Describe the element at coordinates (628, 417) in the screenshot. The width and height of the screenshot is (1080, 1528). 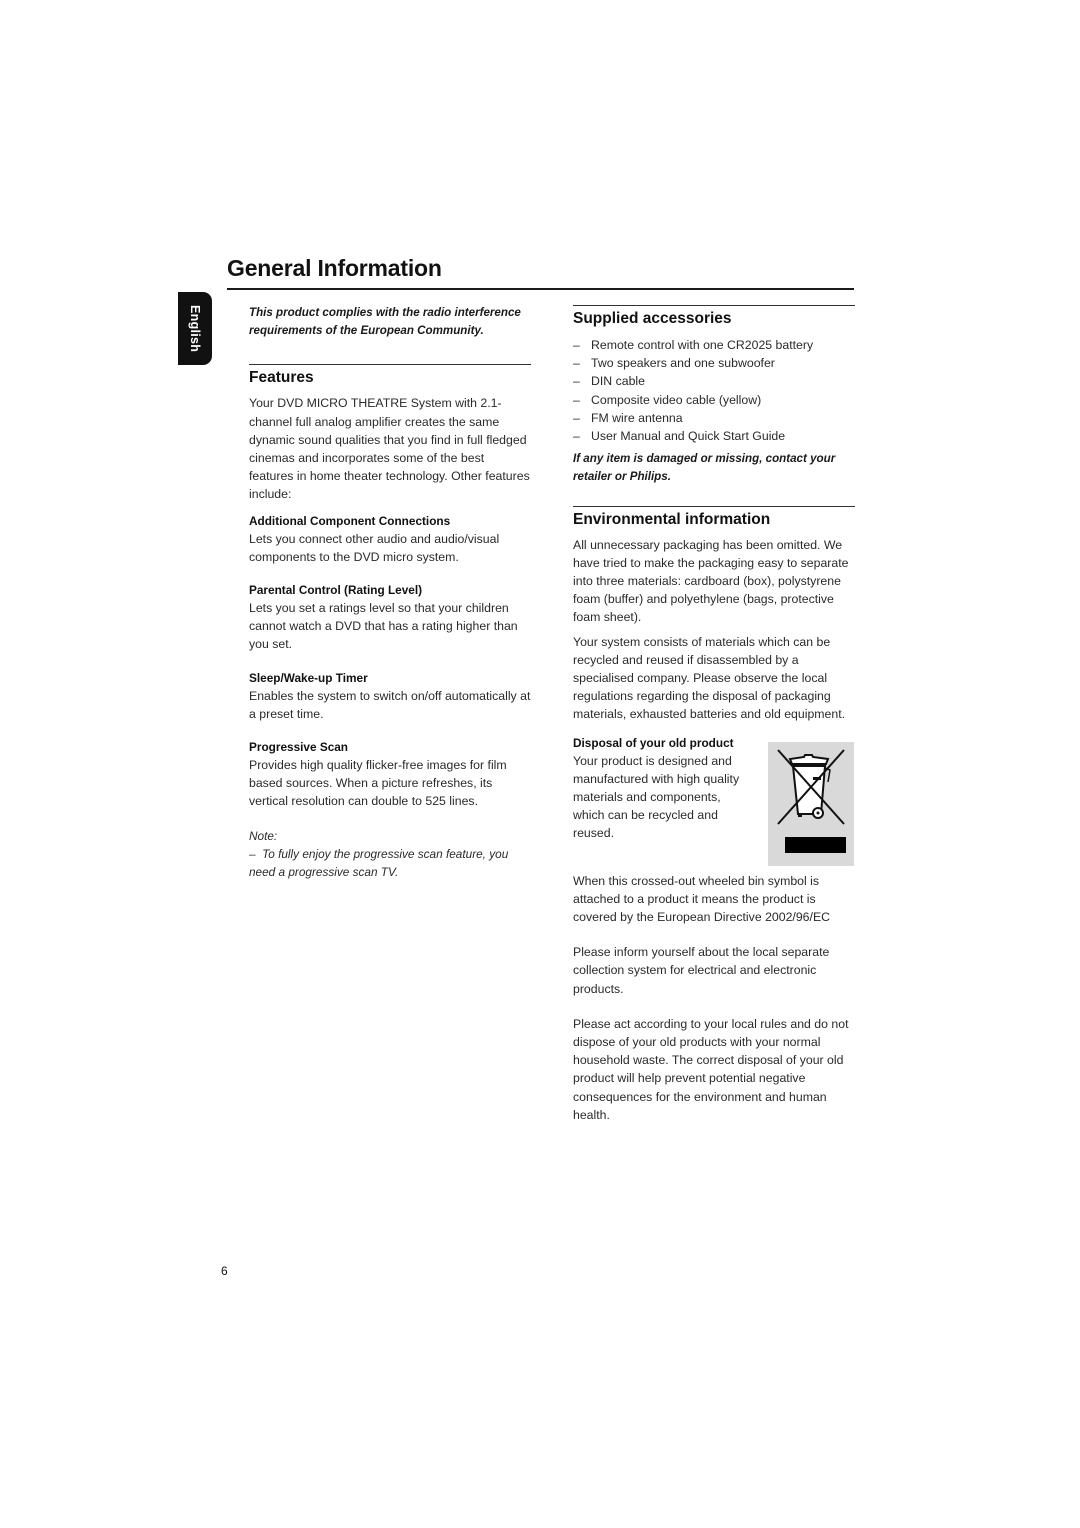
I see `accessory-item: – FM wire antenna` at that location.